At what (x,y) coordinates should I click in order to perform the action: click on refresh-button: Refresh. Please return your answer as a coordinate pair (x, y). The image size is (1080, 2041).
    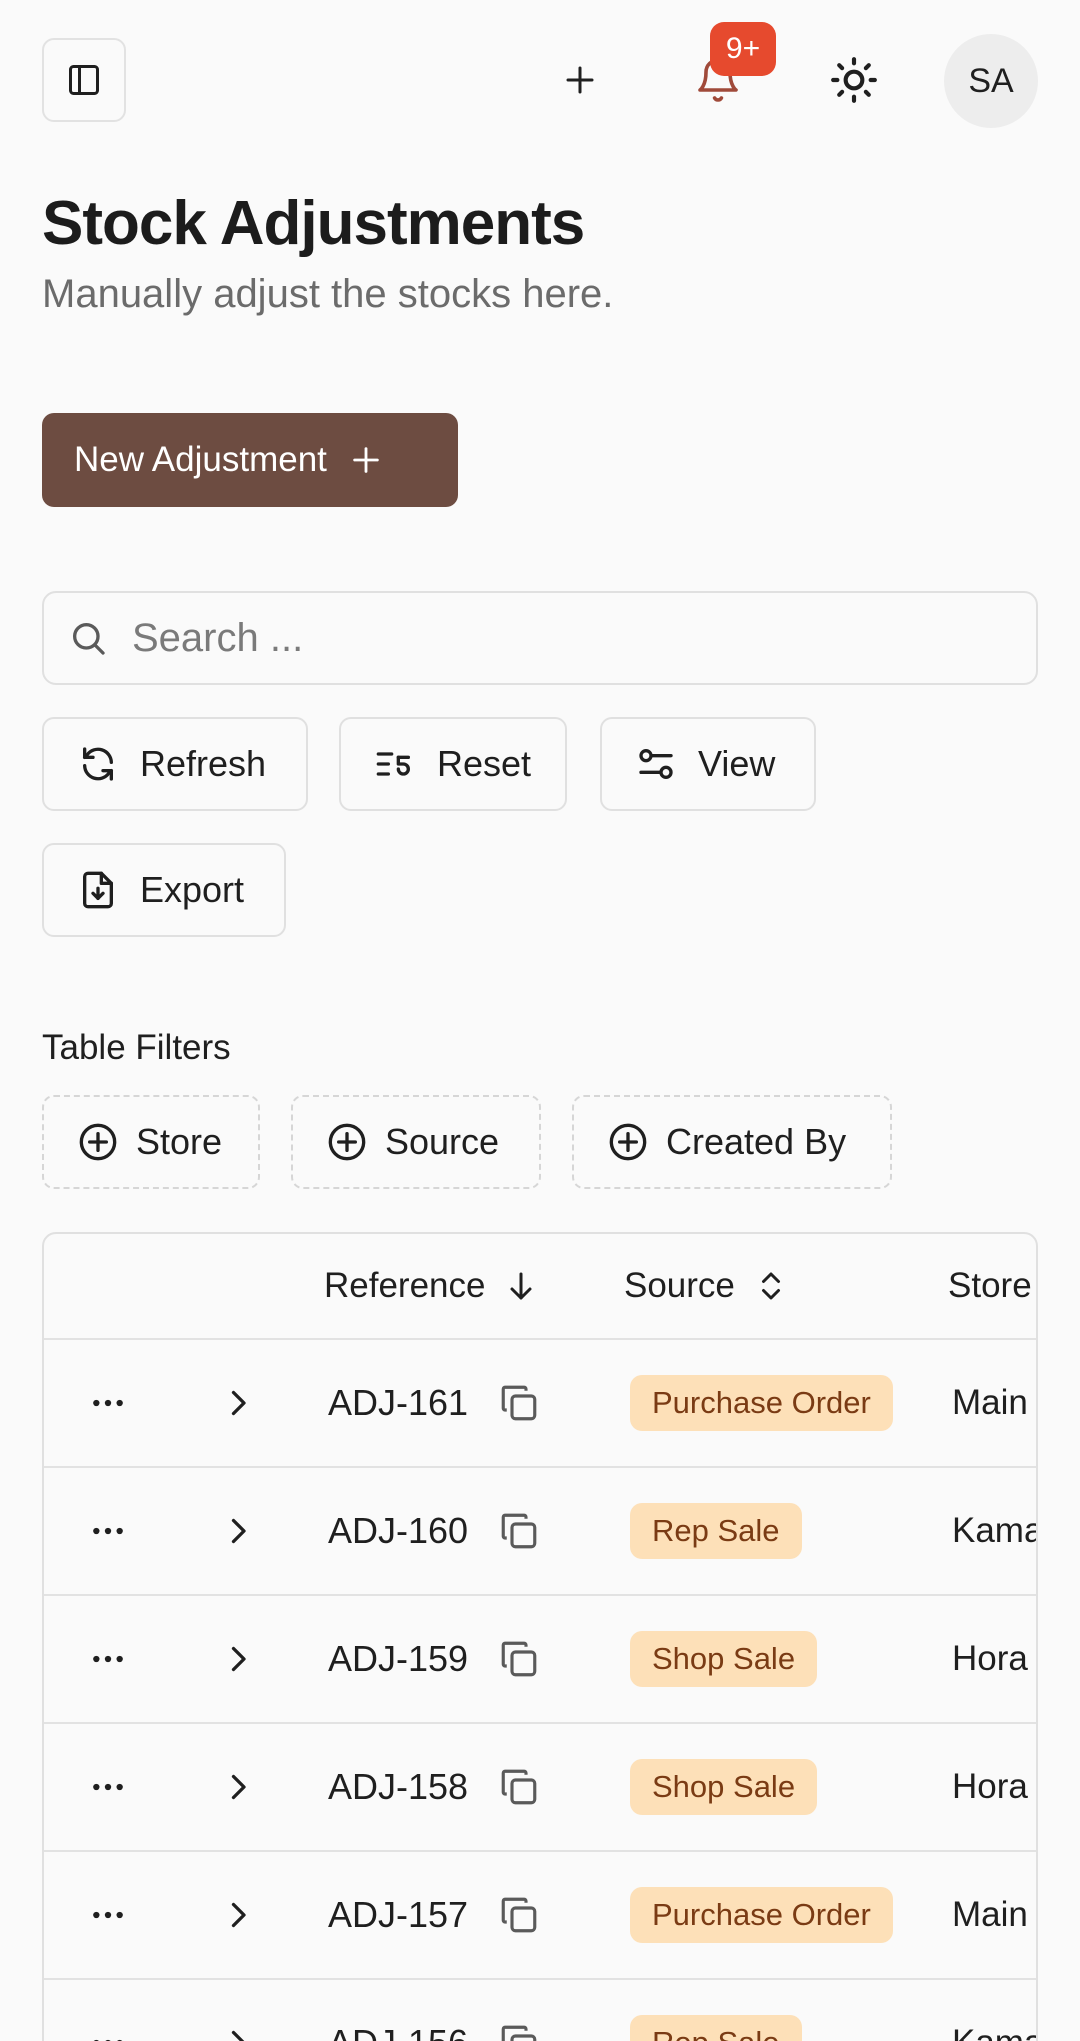
    Looking at the image, I should click on (175, 764).